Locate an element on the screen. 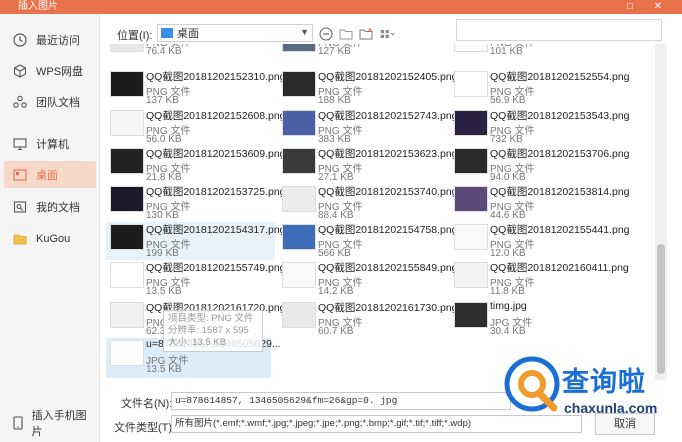 The image size is (682, 442). location-label: 位置(I): is located at coordinates (135, 36).